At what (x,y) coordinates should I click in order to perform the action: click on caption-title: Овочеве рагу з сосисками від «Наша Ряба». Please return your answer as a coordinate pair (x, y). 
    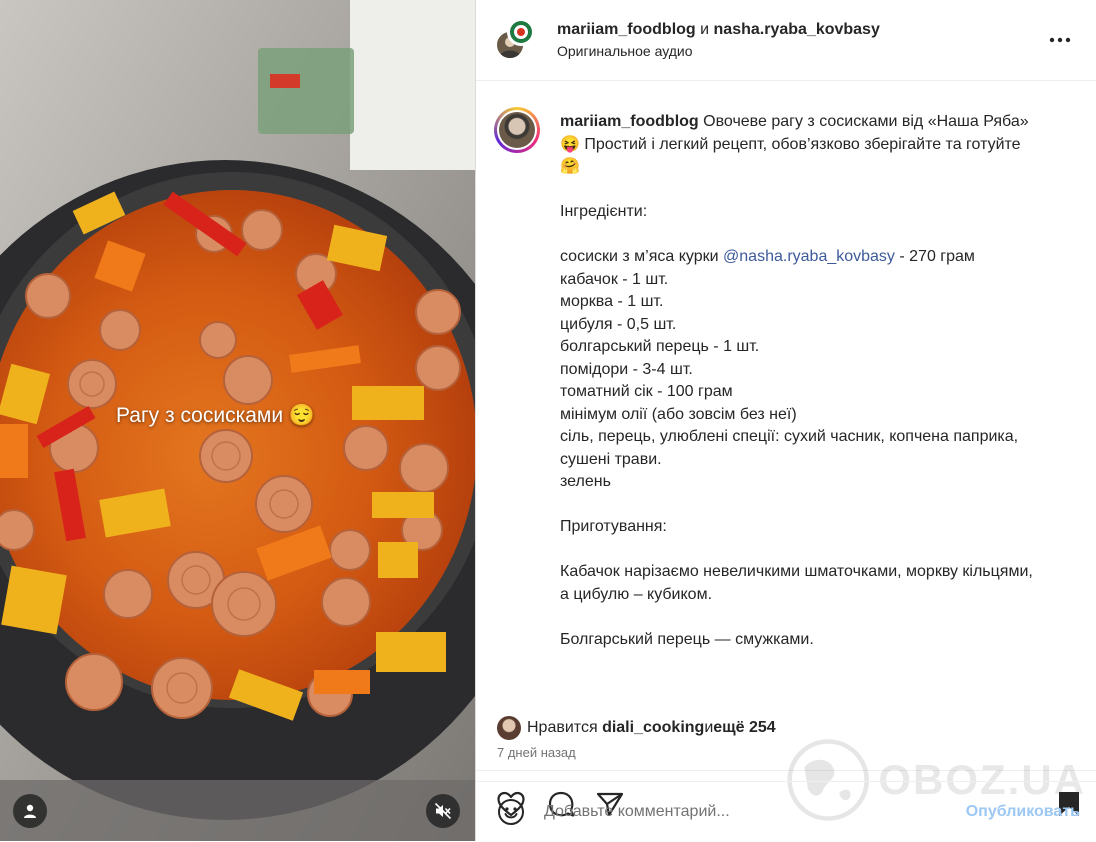
    Looking at the image, I should click on (863, 121).